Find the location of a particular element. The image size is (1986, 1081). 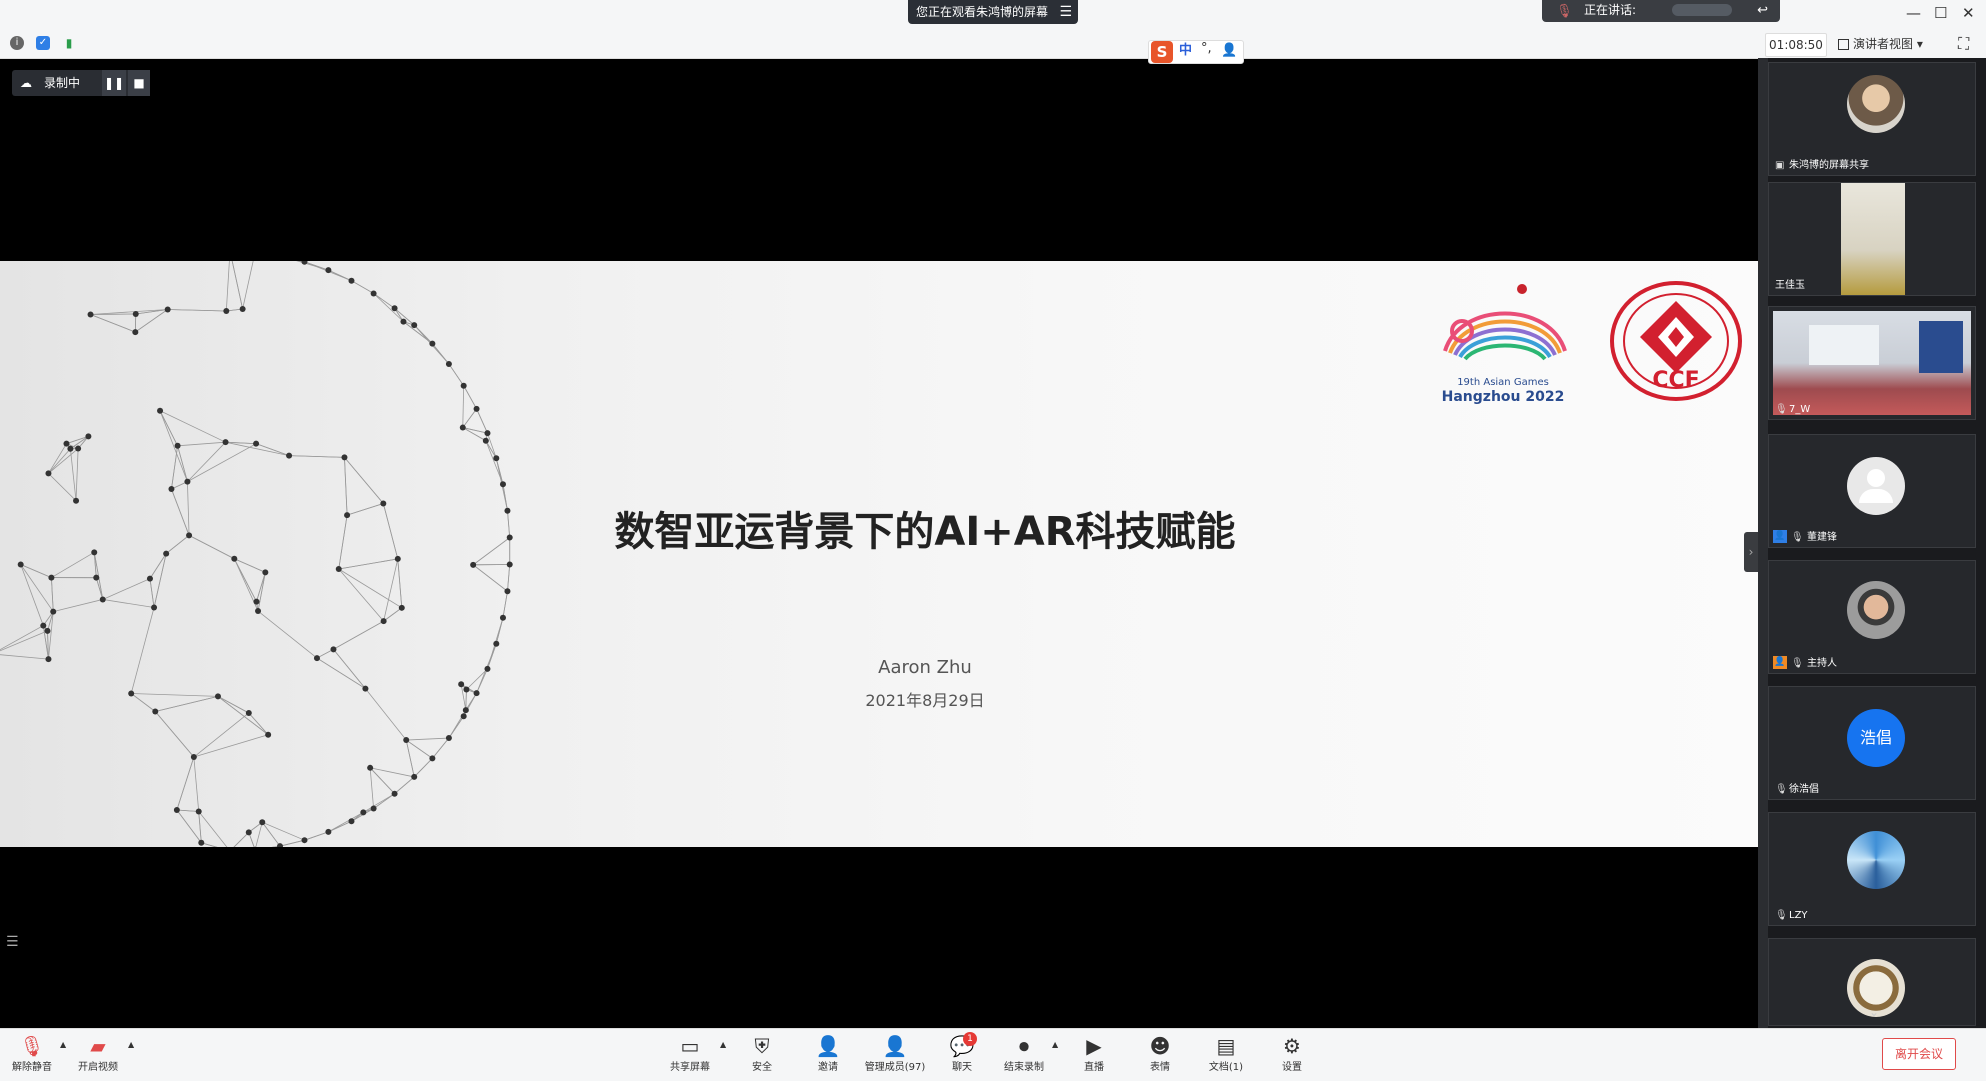

maximize-button: ☐ is located at coordinates (1940, 13).